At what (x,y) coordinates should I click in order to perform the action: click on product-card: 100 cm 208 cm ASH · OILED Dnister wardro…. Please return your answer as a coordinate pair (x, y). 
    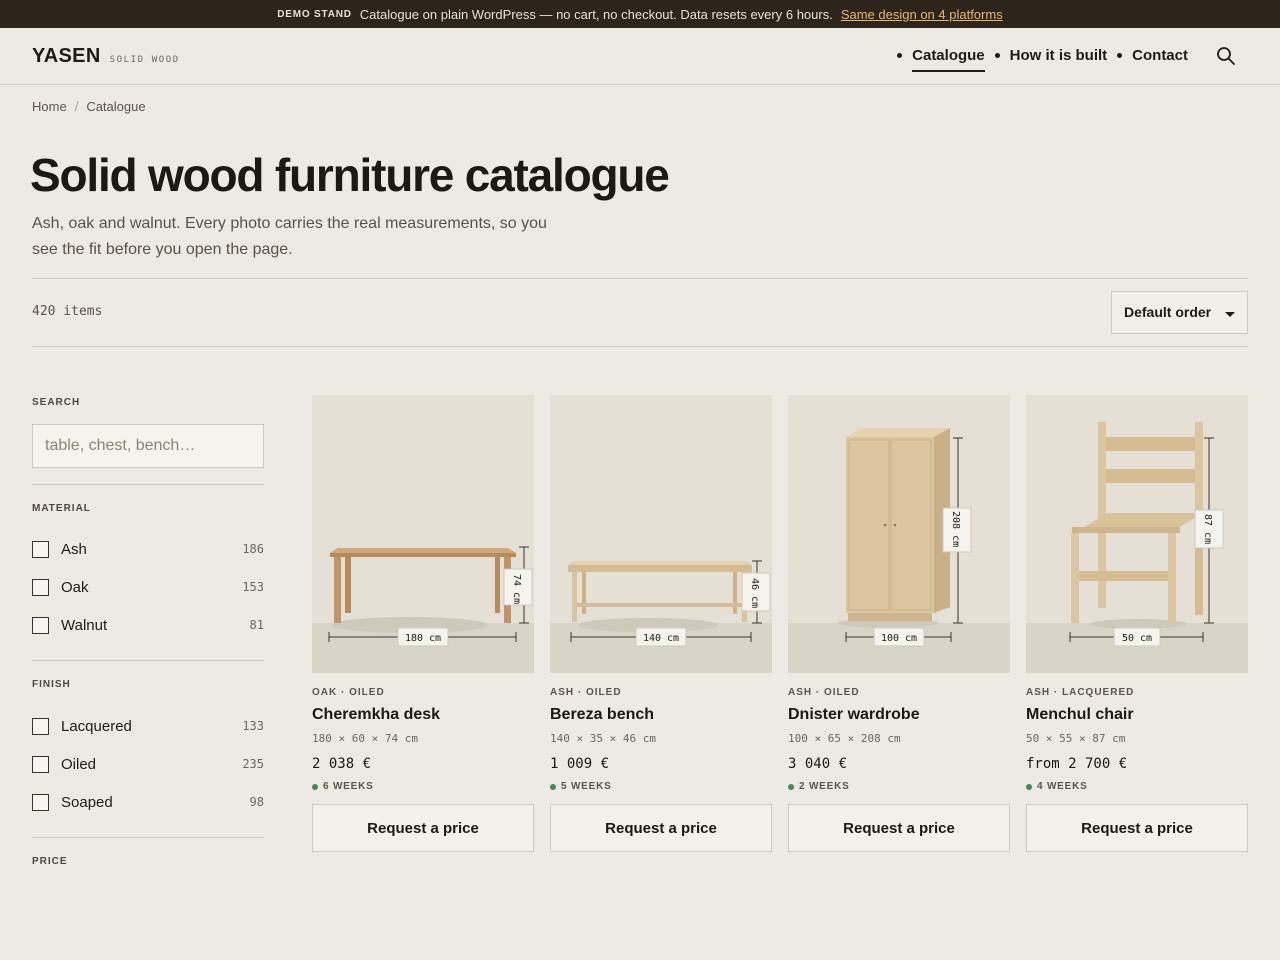
    Looking at the image, I should click on (899, 624).